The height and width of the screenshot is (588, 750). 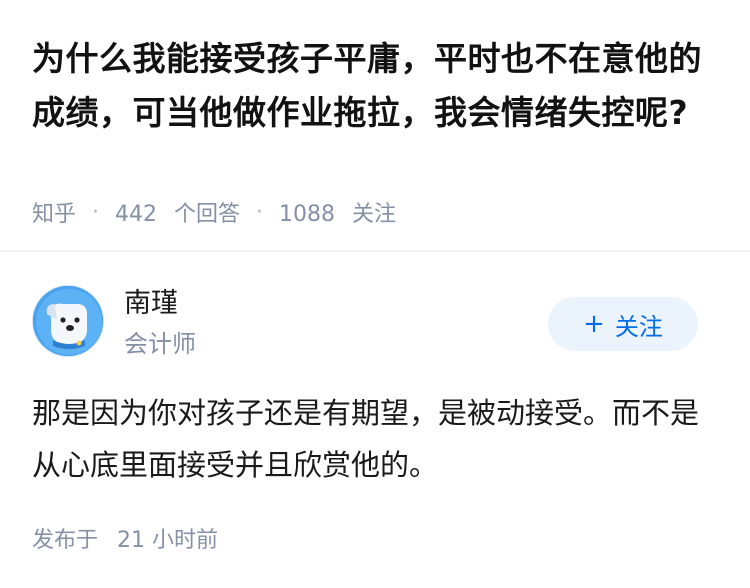 I want to click on question-meta: 知乎 · 442 个回答 · 1088 关注, so click(x=214, y=212).